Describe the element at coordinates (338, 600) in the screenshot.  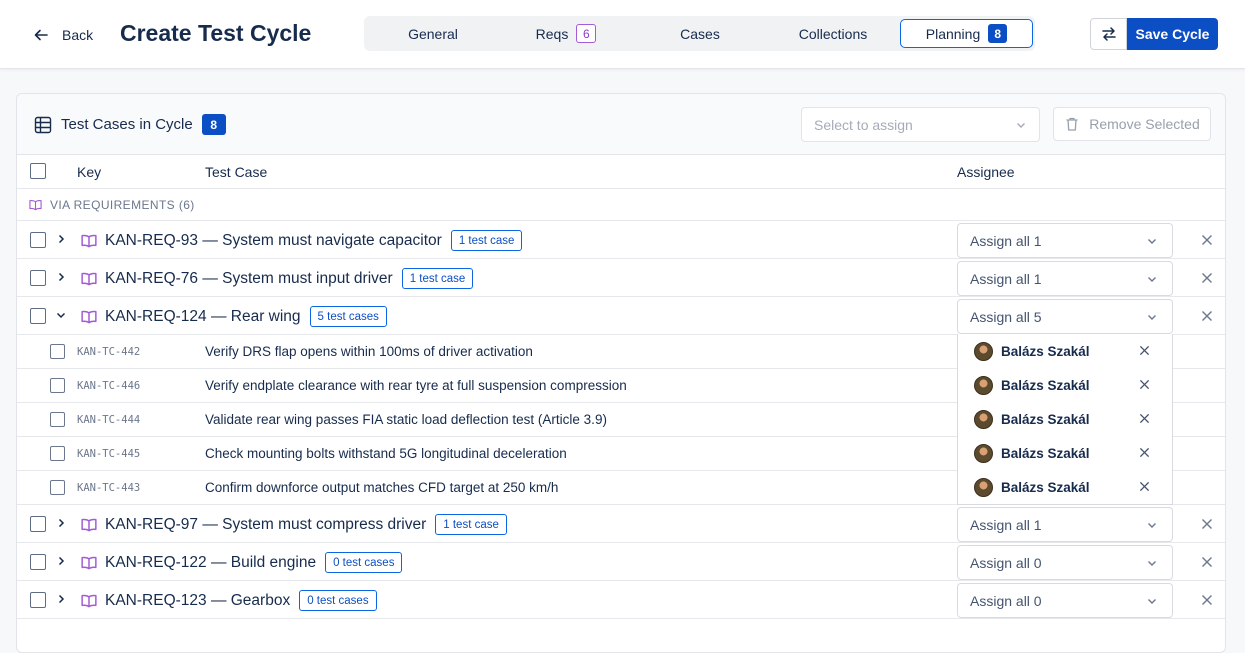
I see `test-case-count-badge: 0 test cases` at that location.